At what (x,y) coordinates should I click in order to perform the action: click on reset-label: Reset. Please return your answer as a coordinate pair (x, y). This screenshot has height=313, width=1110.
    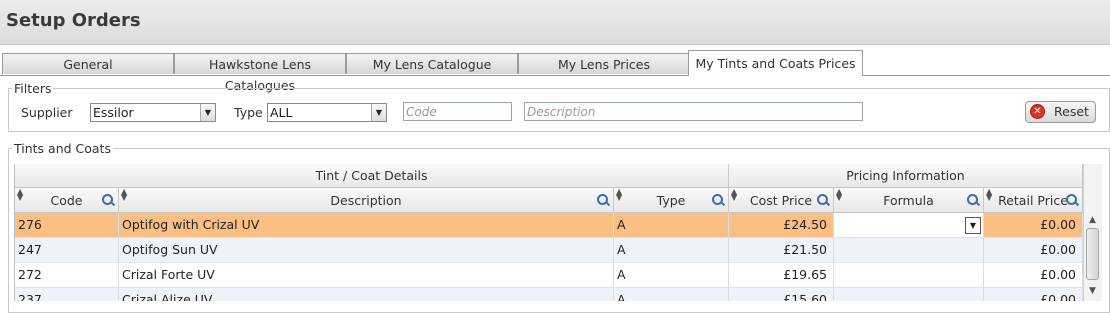
    Looking at the image, I should click on (1071, 111).